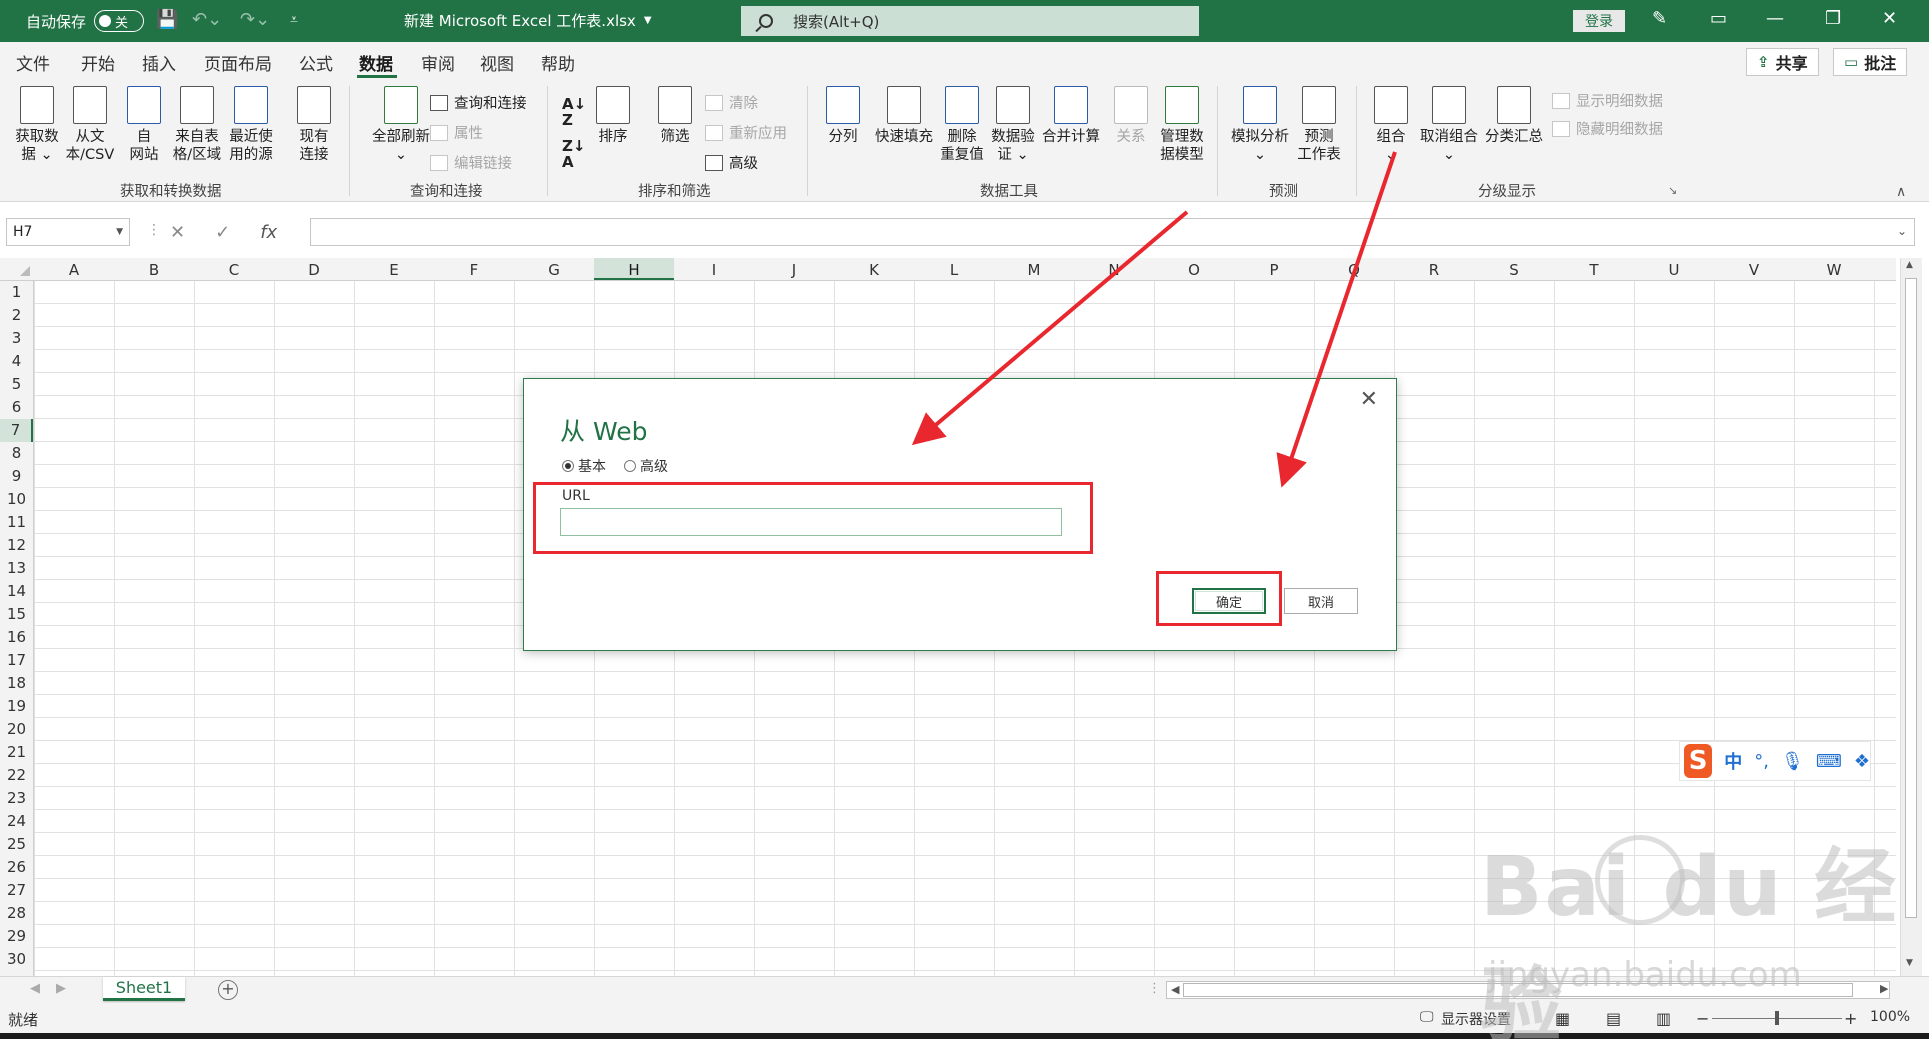  Describe the element at coordinates (167, 19) in the screenshot. I see `save-icon: 💾` at that location.